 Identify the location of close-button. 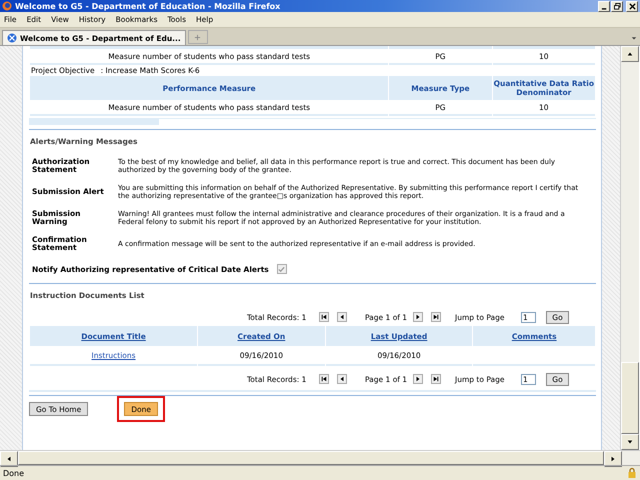
(632, 6).